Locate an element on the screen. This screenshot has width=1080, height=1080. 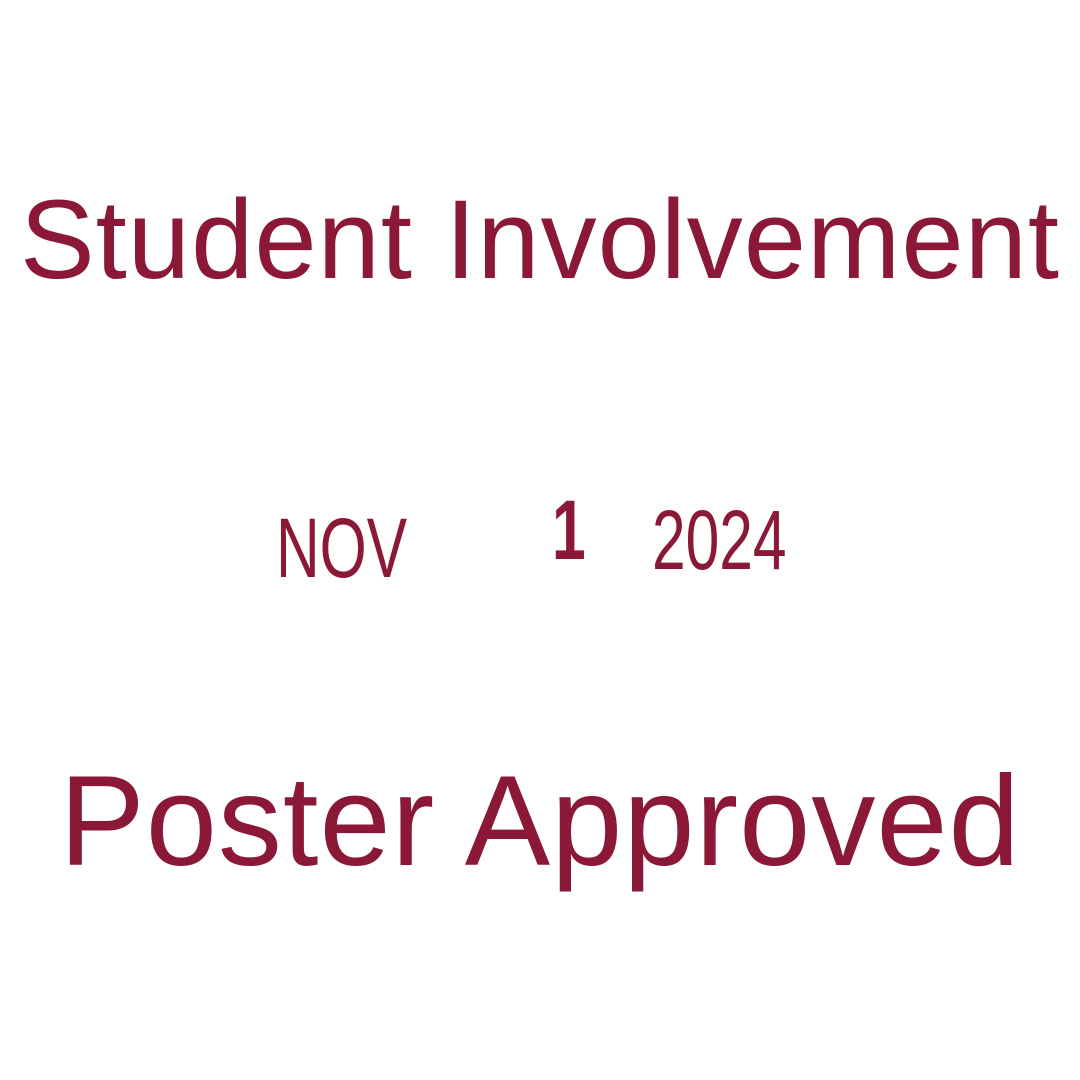
stamp-title: Student Involvement is located at coordinates (540, 239).